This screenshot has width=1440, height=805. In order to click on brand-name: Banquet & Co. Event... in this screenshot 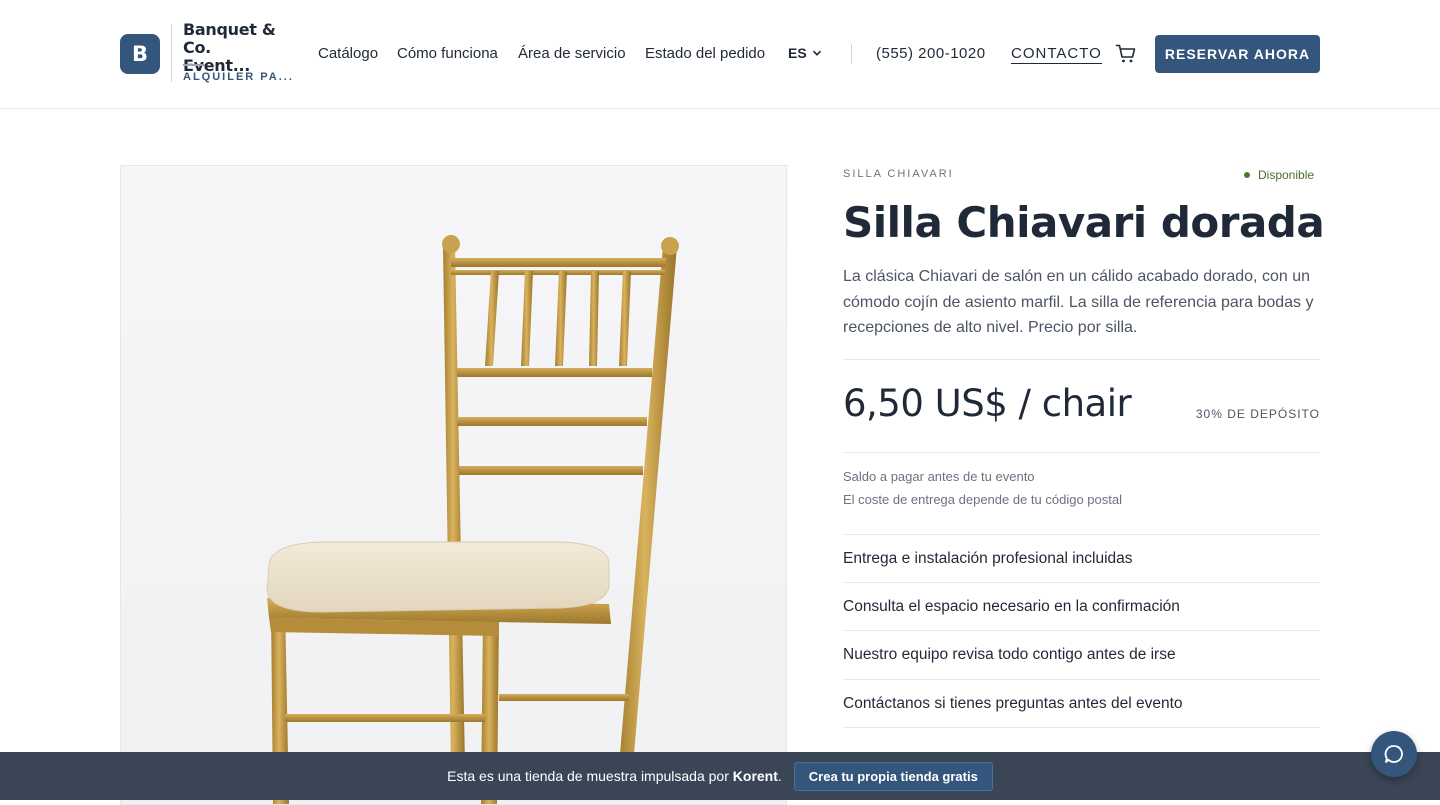, I will do `click(233, 48)`.